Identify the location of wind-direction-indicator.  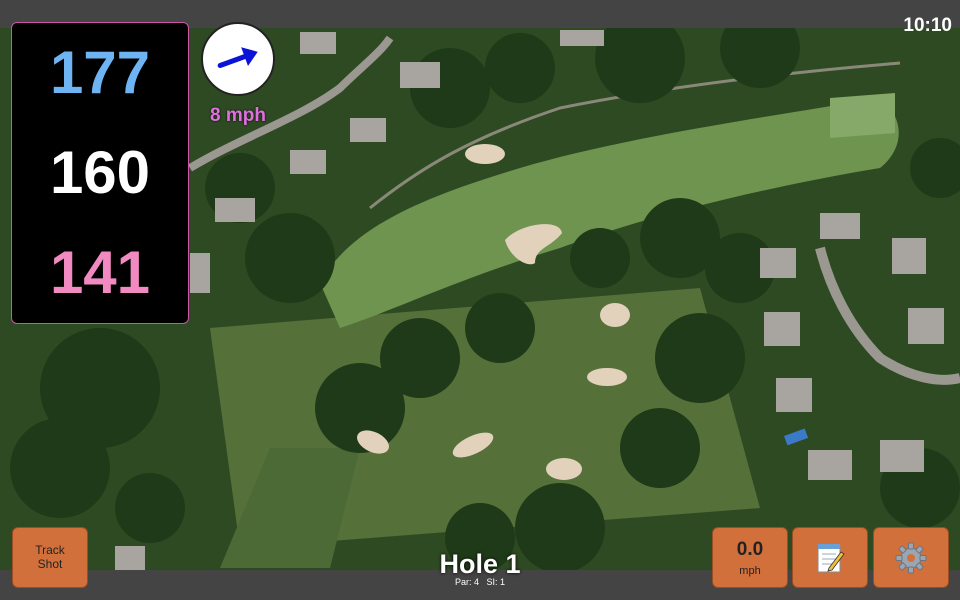
(238, 59).